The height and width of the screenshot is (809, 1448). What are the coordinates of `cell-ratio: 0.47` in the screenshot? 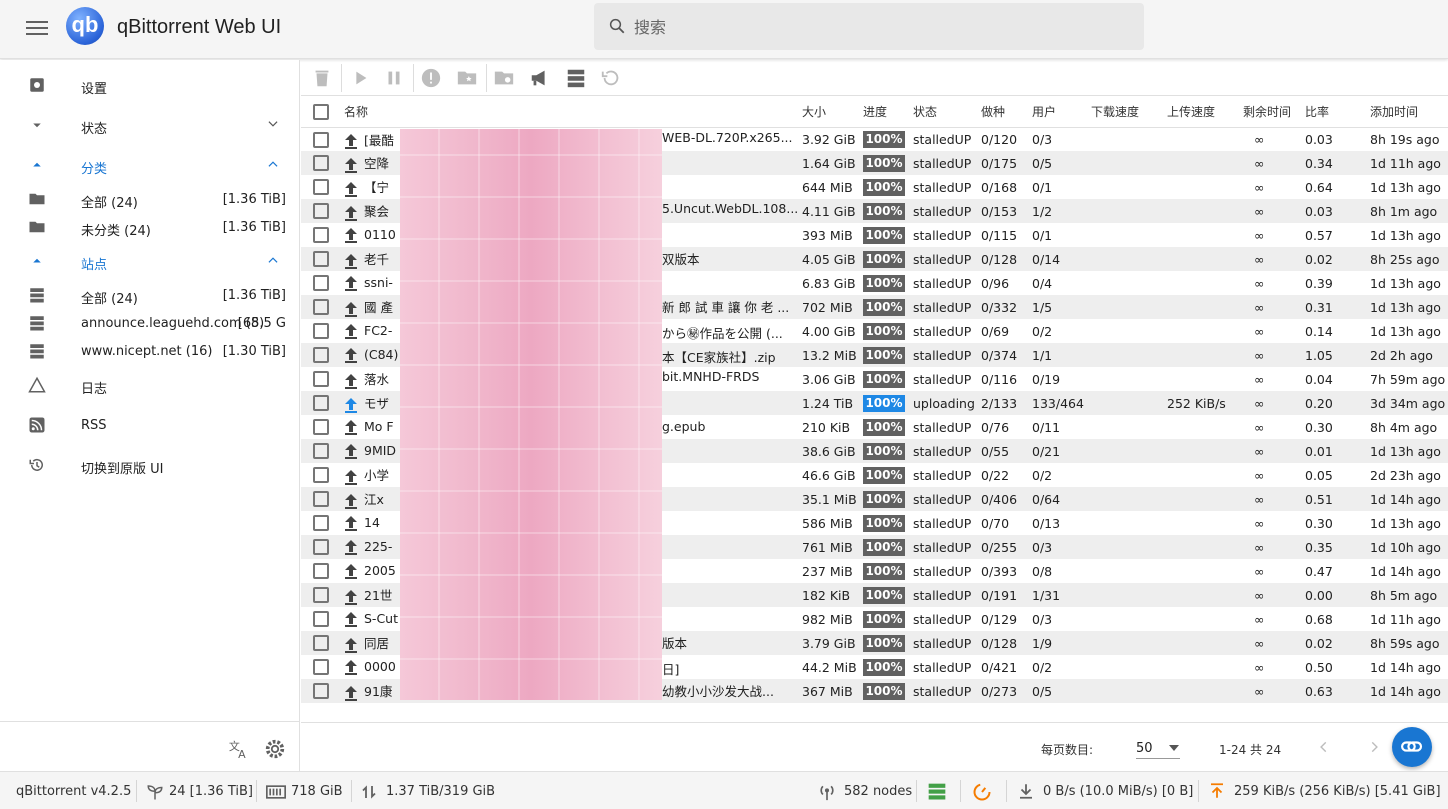 It's located at (1319, 571).